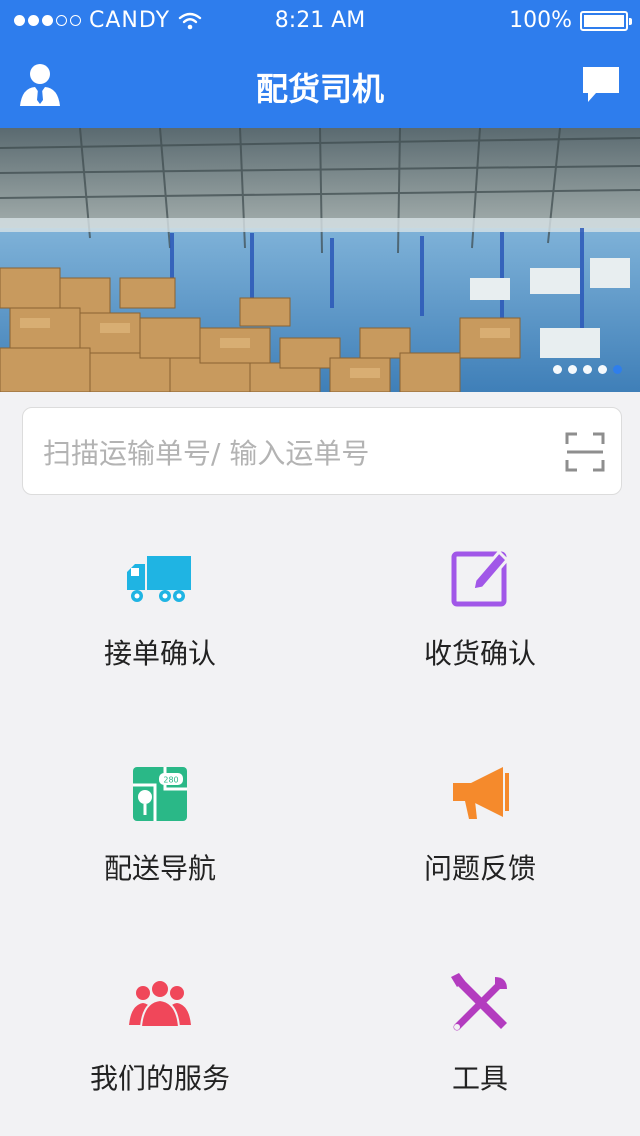 The width and height of the screenshot is (640, 1136). Describe the element at coordinates (480, 1035) in the screenshot. I see `menu-item-tools: 工具` at that location.